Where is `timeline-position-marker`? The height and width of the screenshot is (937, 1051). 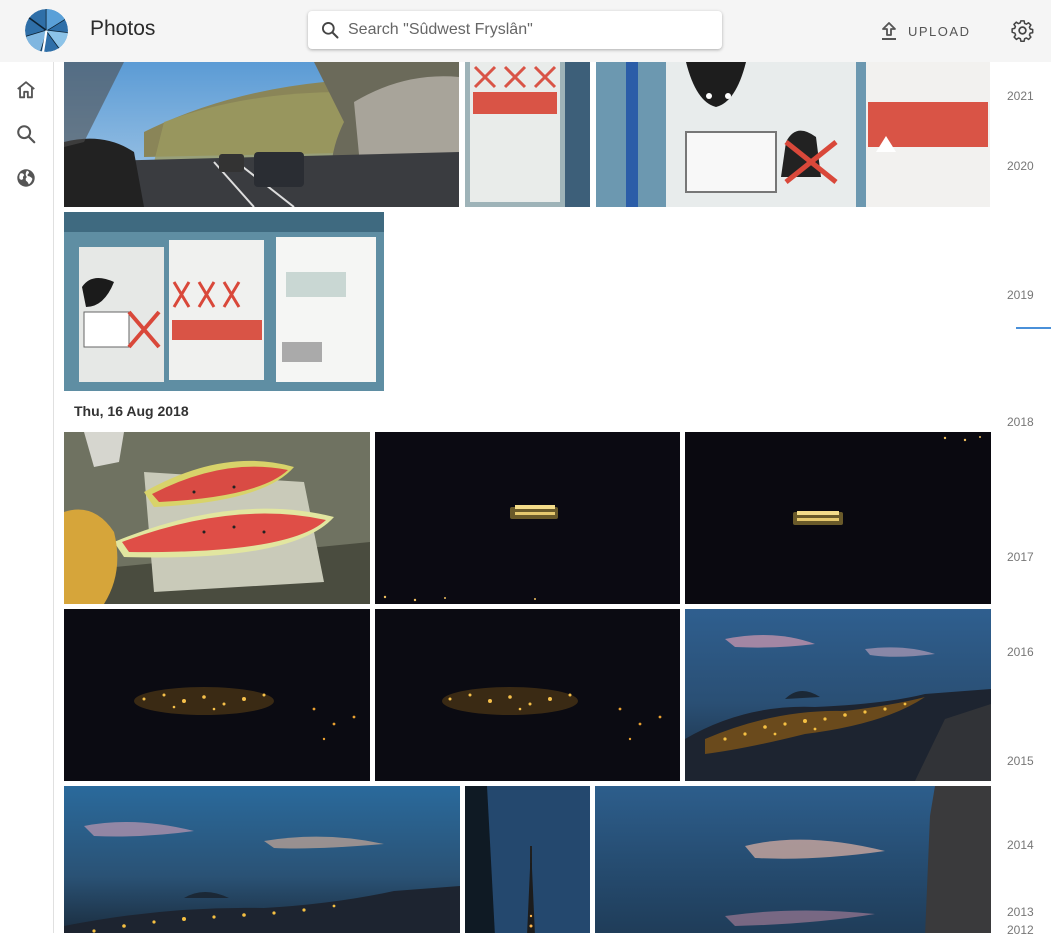 timeline-position-marker is located at coordinates (1033, 328).